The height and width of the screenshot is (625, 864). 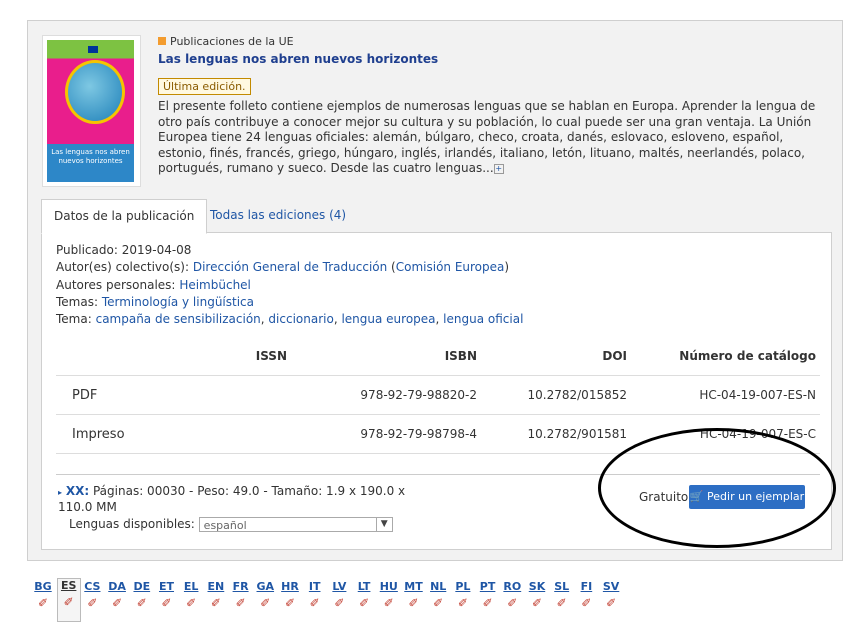 What do you see at coordinates (142, 595) in the screenshot?
I see `language-item-de: DE ✐` at bounding box center [142, 595].